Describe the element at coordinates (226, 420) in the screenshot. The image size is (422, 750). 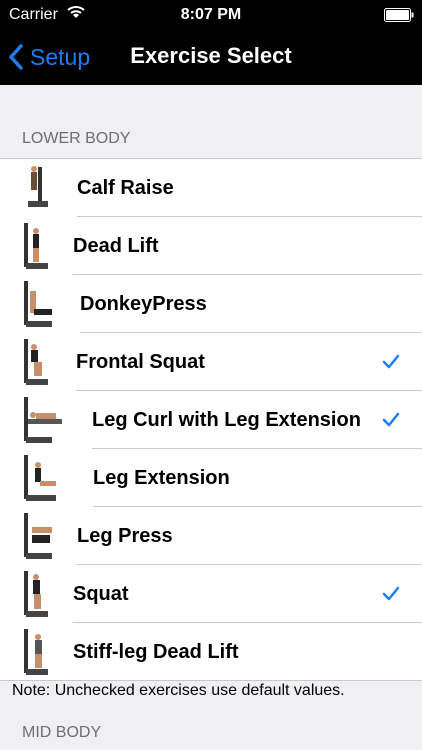
I see `exercise-label: Leg Curl with Leg Extension` at that location.